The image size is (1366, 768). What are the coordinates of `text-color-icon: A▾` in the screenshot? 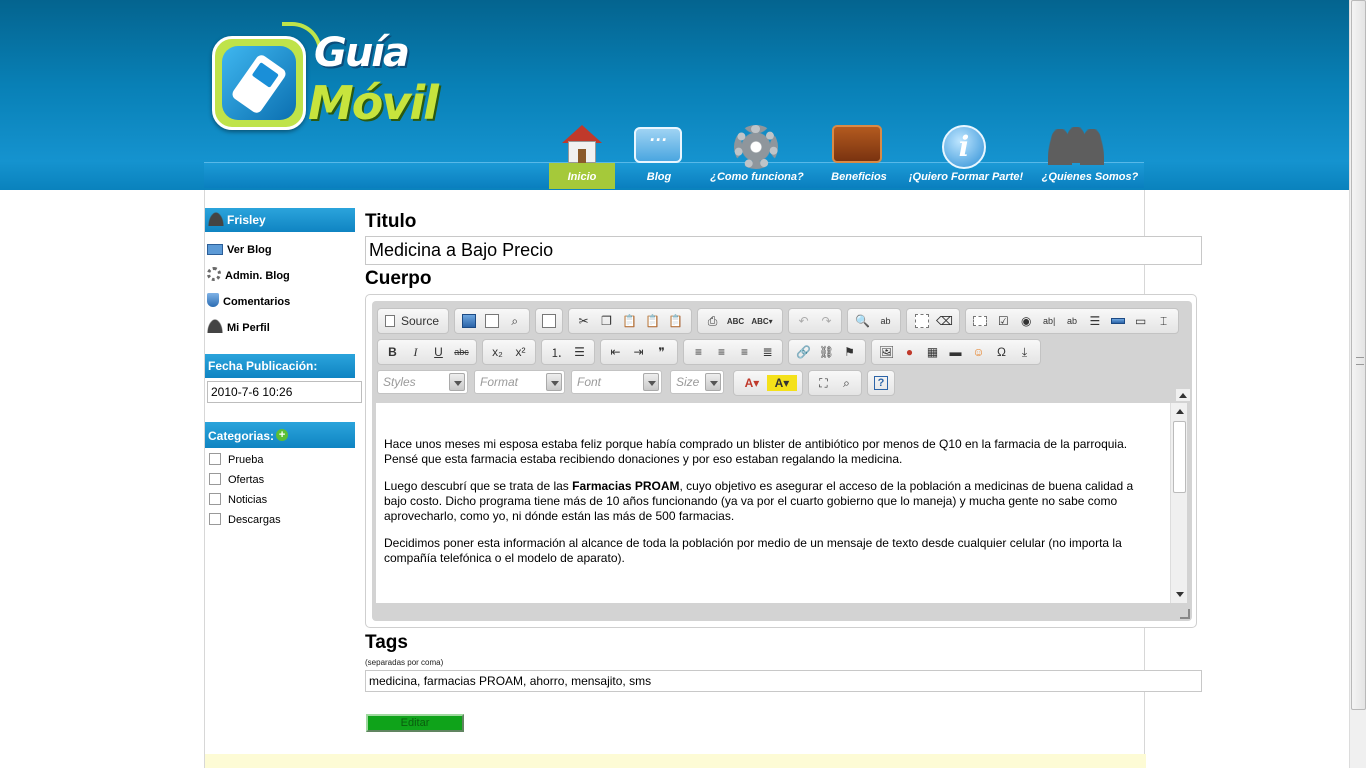 It's located at (752, 383).